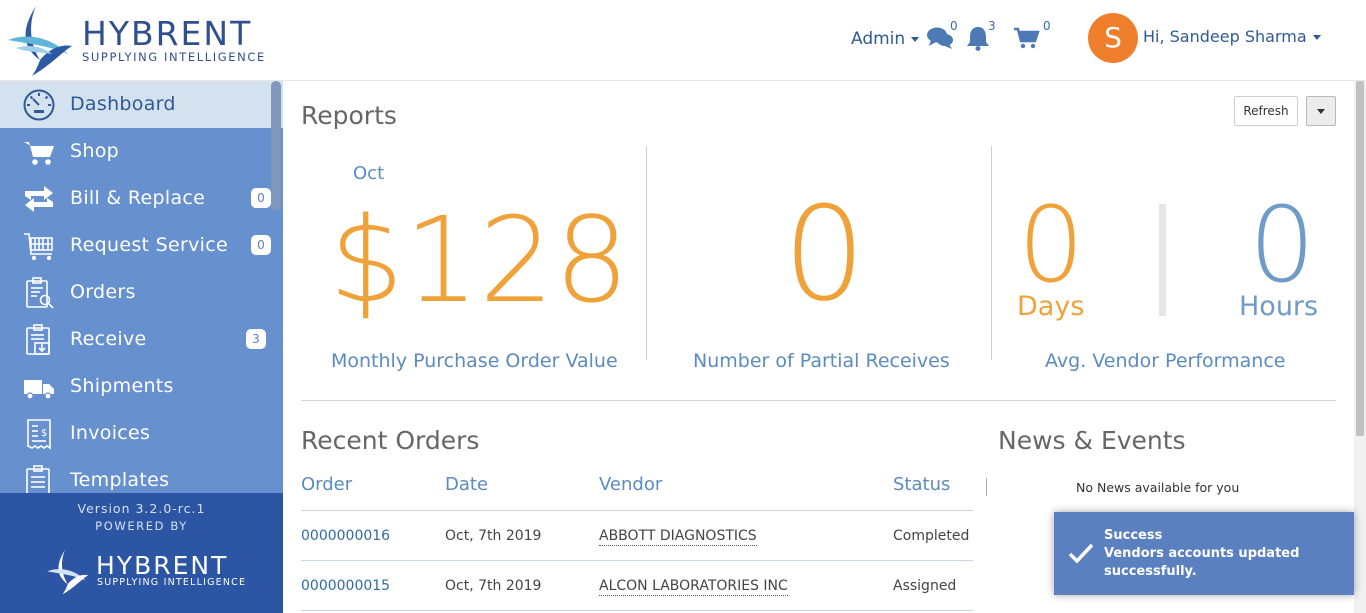 Image resolution: width=1366 pixels, height=613 pixels. What do you see at coordinates (954, 26) in the screenshot?
I see `messages-count: 0` at bounding box center [954, 26].